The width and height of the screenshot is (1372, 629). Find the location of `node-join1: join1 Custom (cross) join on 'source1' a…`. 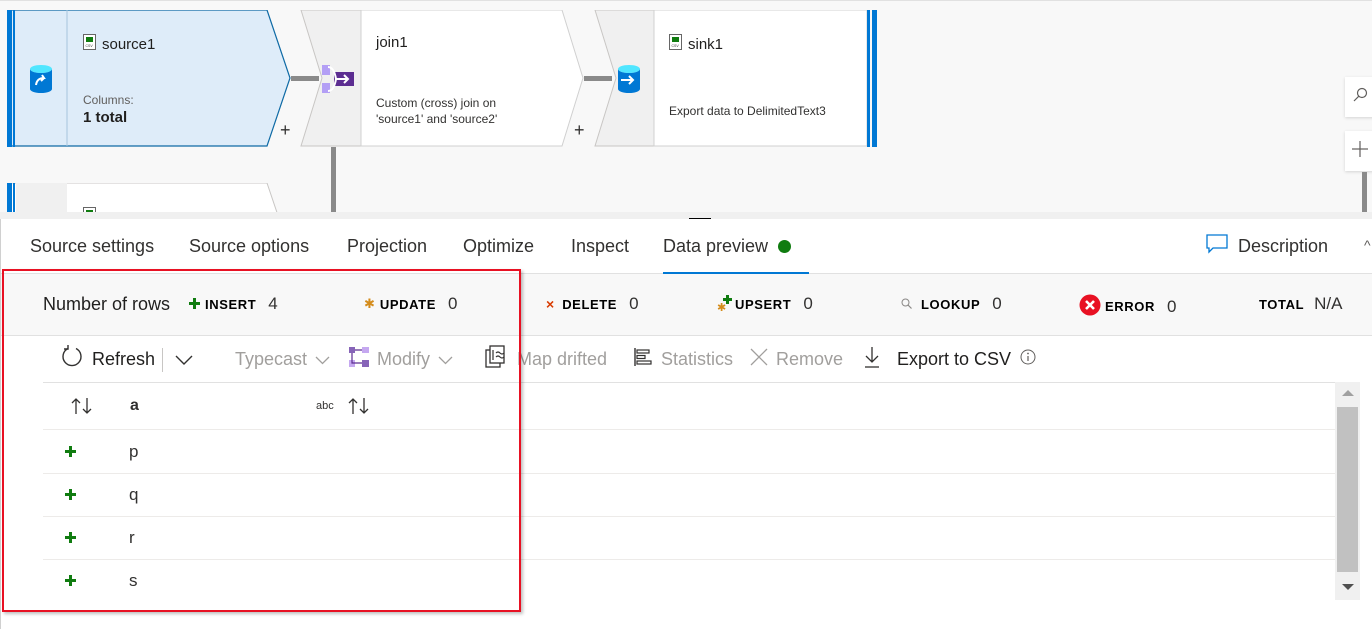

node-join1: join1 Custom (cross) join on 'source1' a… is located at coordinates (442, 78).